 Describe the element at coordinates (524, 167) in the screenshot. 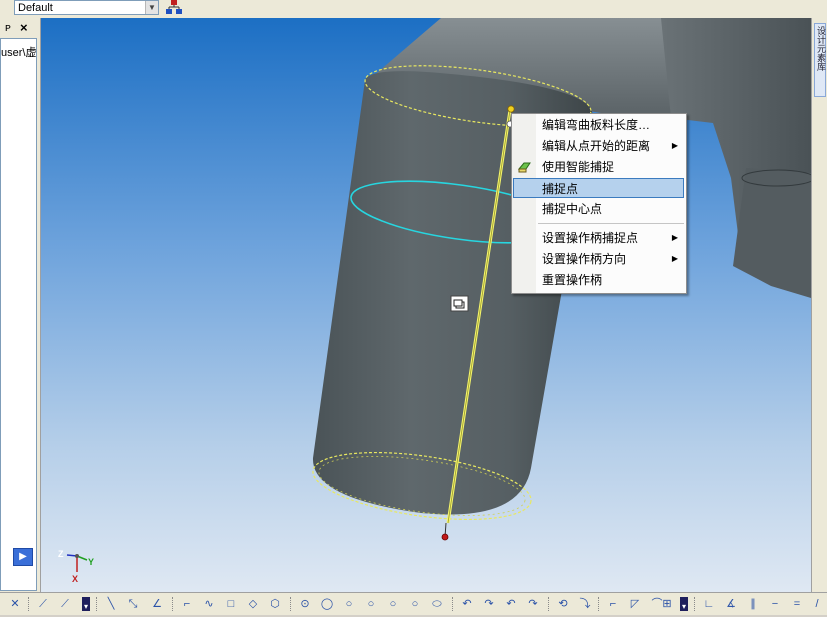

I see `smart-snap-icon` at that location.